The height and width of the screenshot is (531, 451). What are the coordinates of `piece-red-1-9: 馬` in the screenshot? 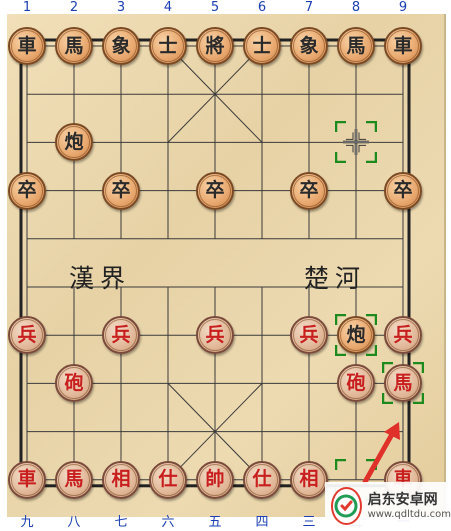 It's located at (74, 479).